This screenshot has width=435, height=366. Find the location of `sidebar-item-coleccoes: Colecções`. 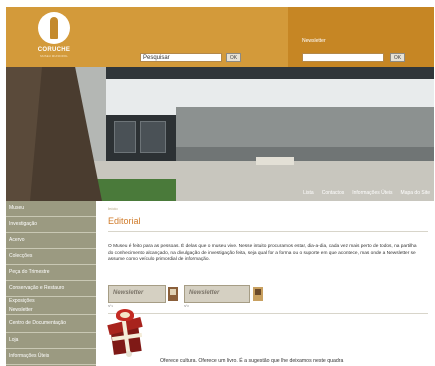

sidebar-item-coleccoes: Colecções is located at coordinates (51, 257).